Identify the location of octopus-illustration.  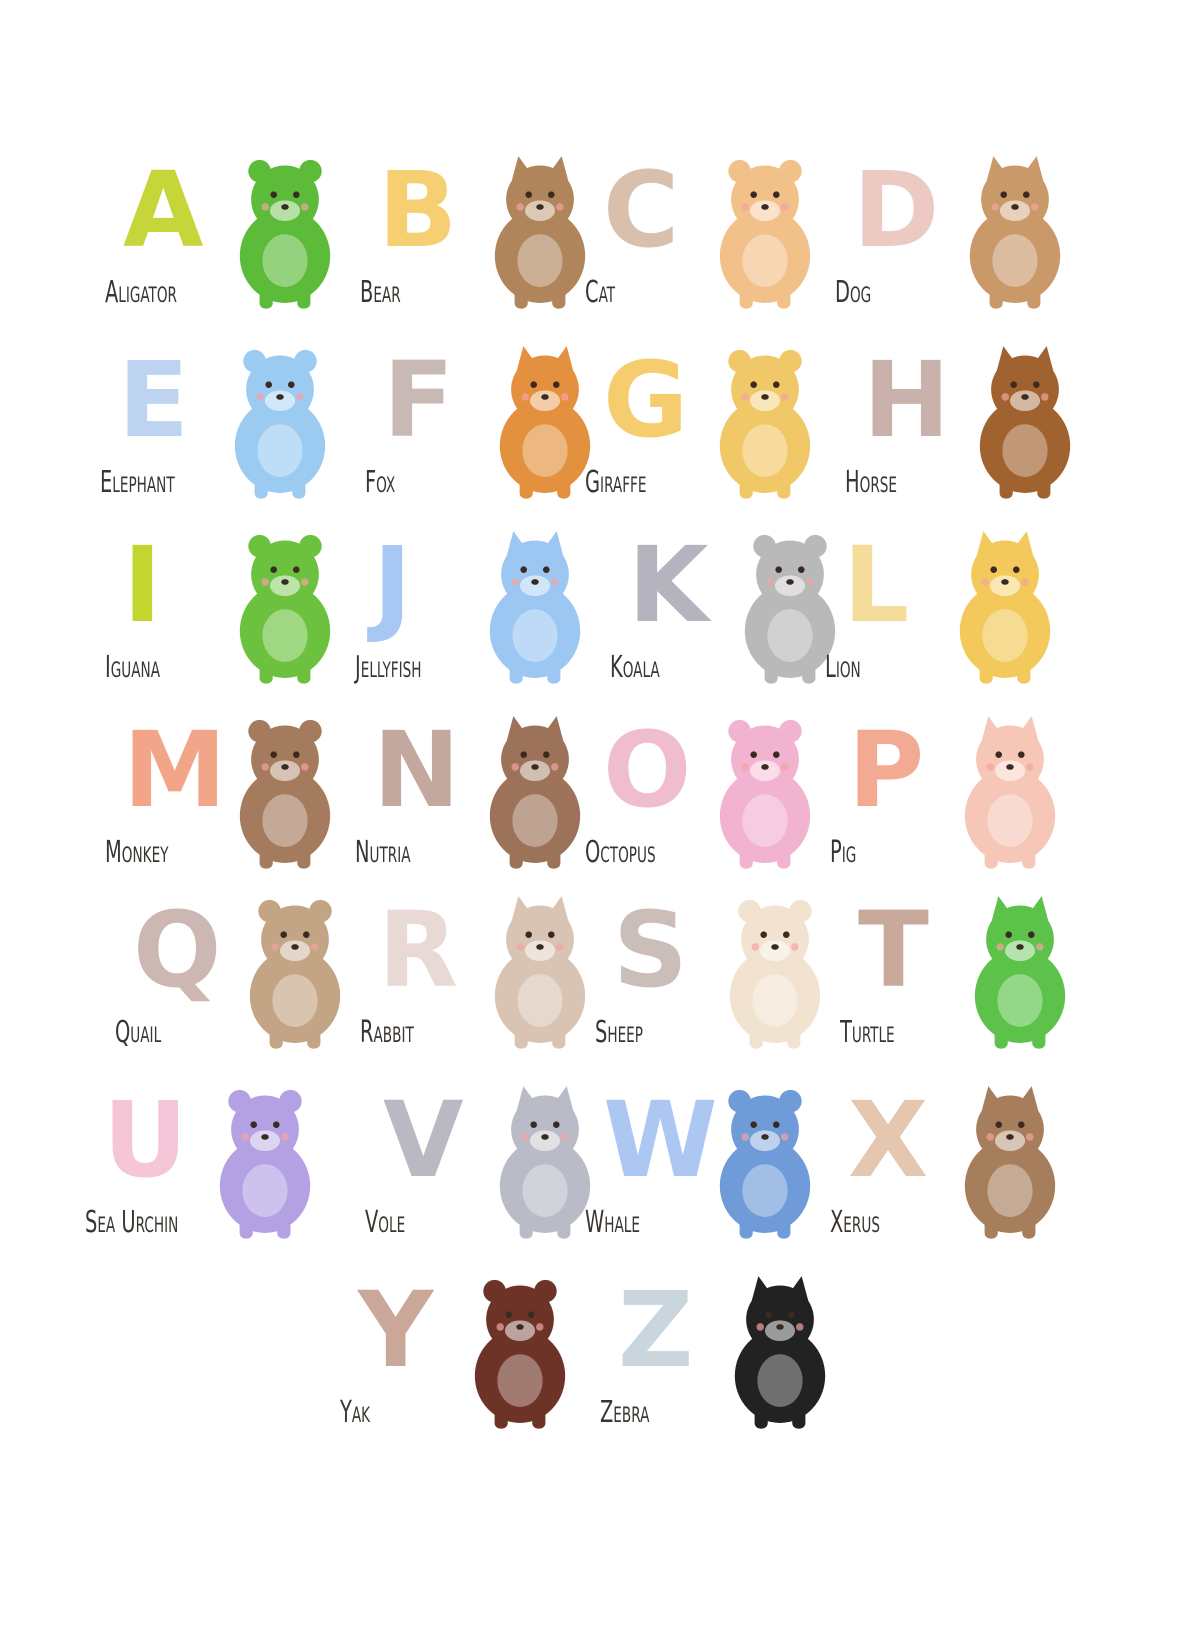
(765, 794).